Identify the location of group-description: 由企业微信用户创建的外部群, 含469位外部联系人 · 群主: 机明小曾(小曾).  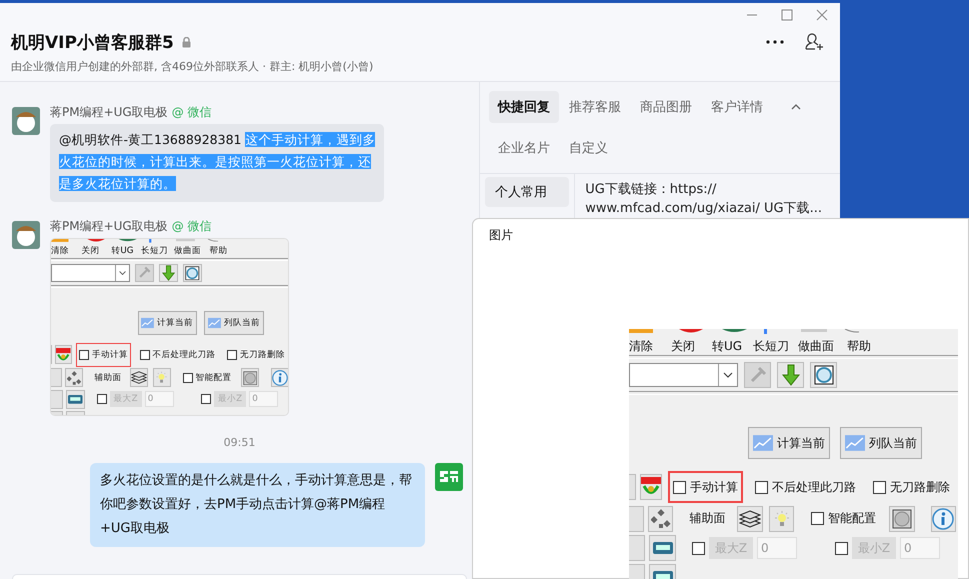
(192, 66).